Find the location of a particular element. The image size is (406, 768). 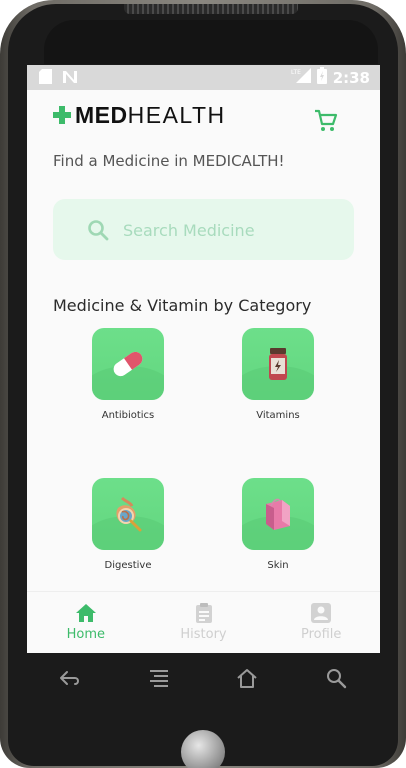

nav-history: History is located at coordinates (204, 622).